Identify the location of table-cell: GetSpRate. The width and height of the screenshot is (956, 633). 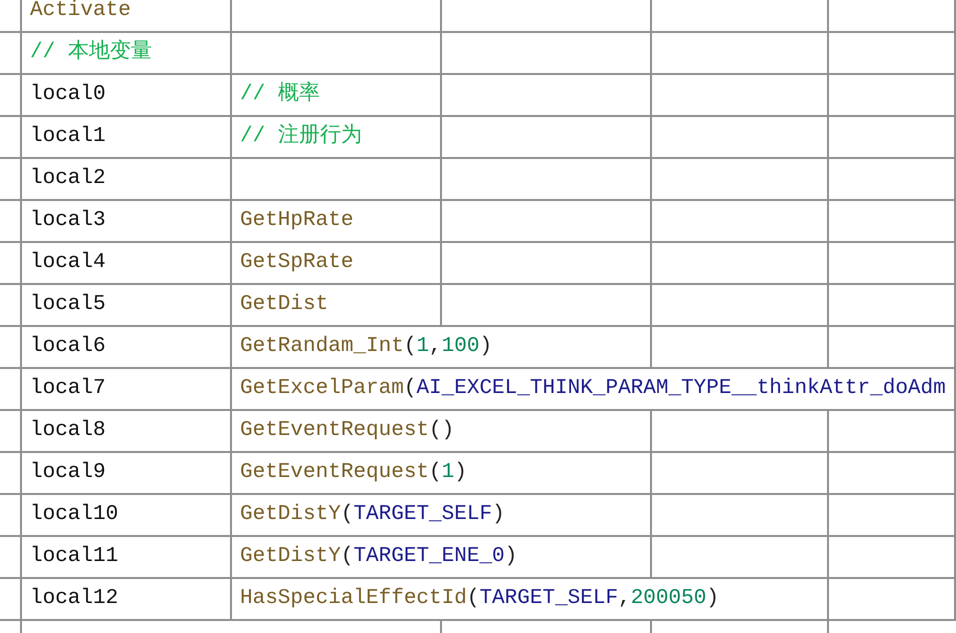
(337, 263).